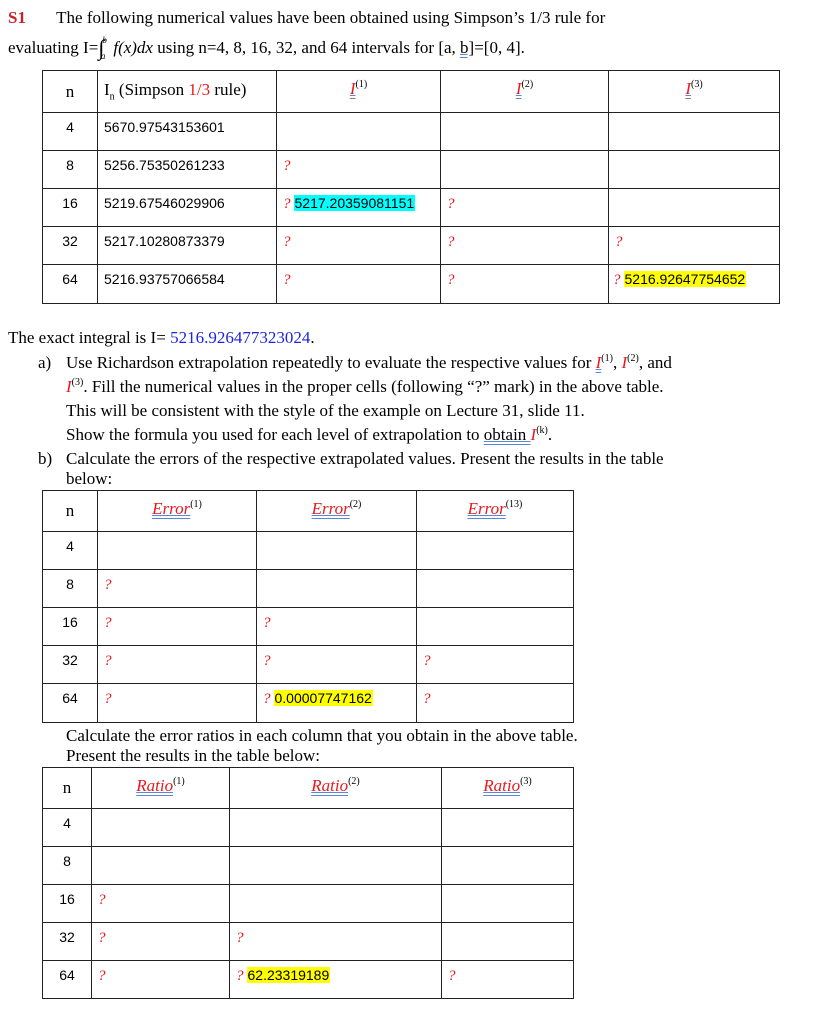  What do you see at coordinates (495, 511) in the screenshot?
I see `header-error3: Error(13)` at bounding box center [495, 511].